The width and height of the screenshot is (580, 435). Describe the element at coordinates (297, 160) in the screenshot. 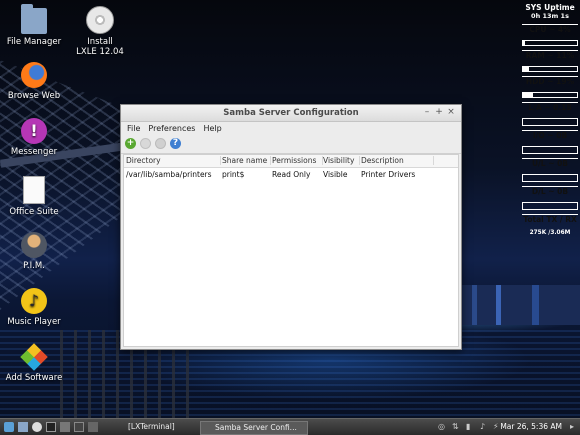

I see `column-permissions: Permissions` at that location.